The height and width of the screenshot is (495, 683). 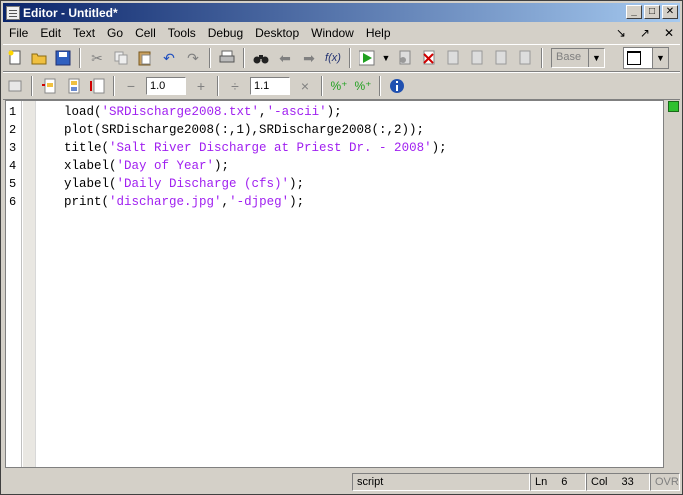 What do you see at coordinates (501, 58) in the screenshot?
I see `step-out-icon` at bounding box center [501, 58].